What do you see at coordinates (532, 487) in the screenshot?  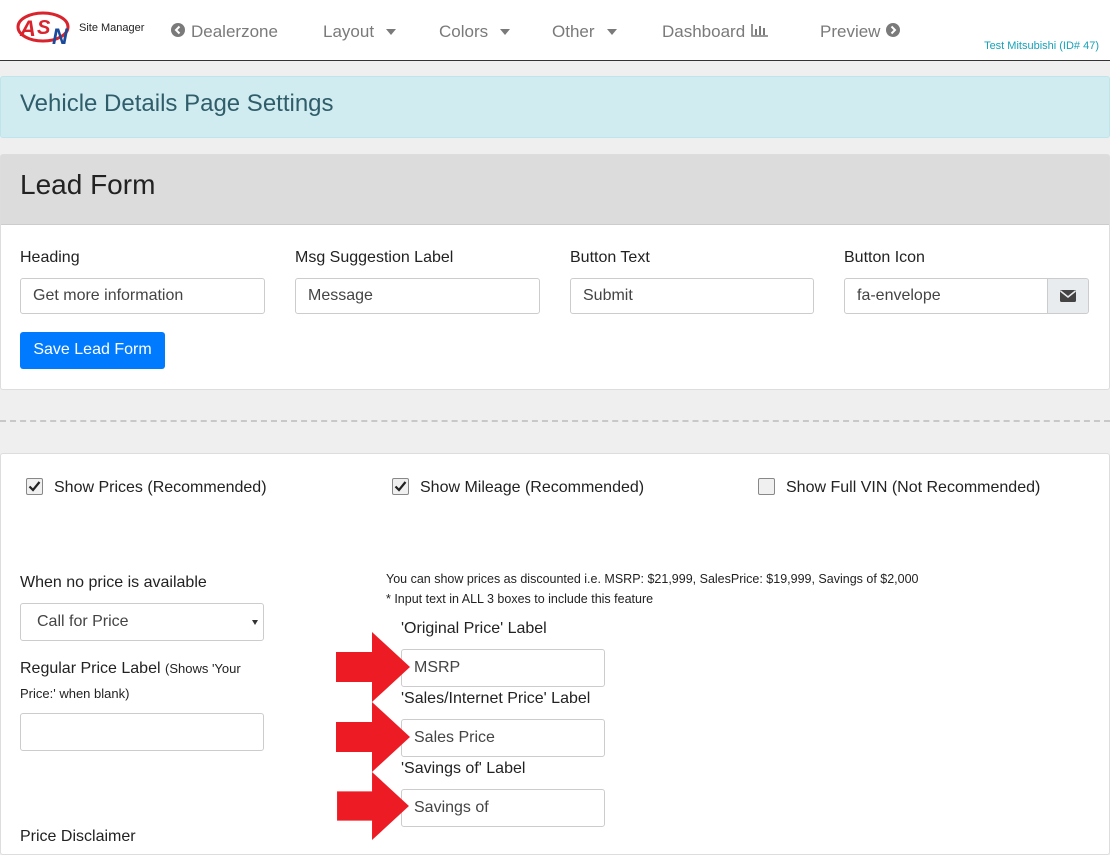 I see `show-mileage-label: Show Mileage (Recommended)` at bounding box center [532, 487].